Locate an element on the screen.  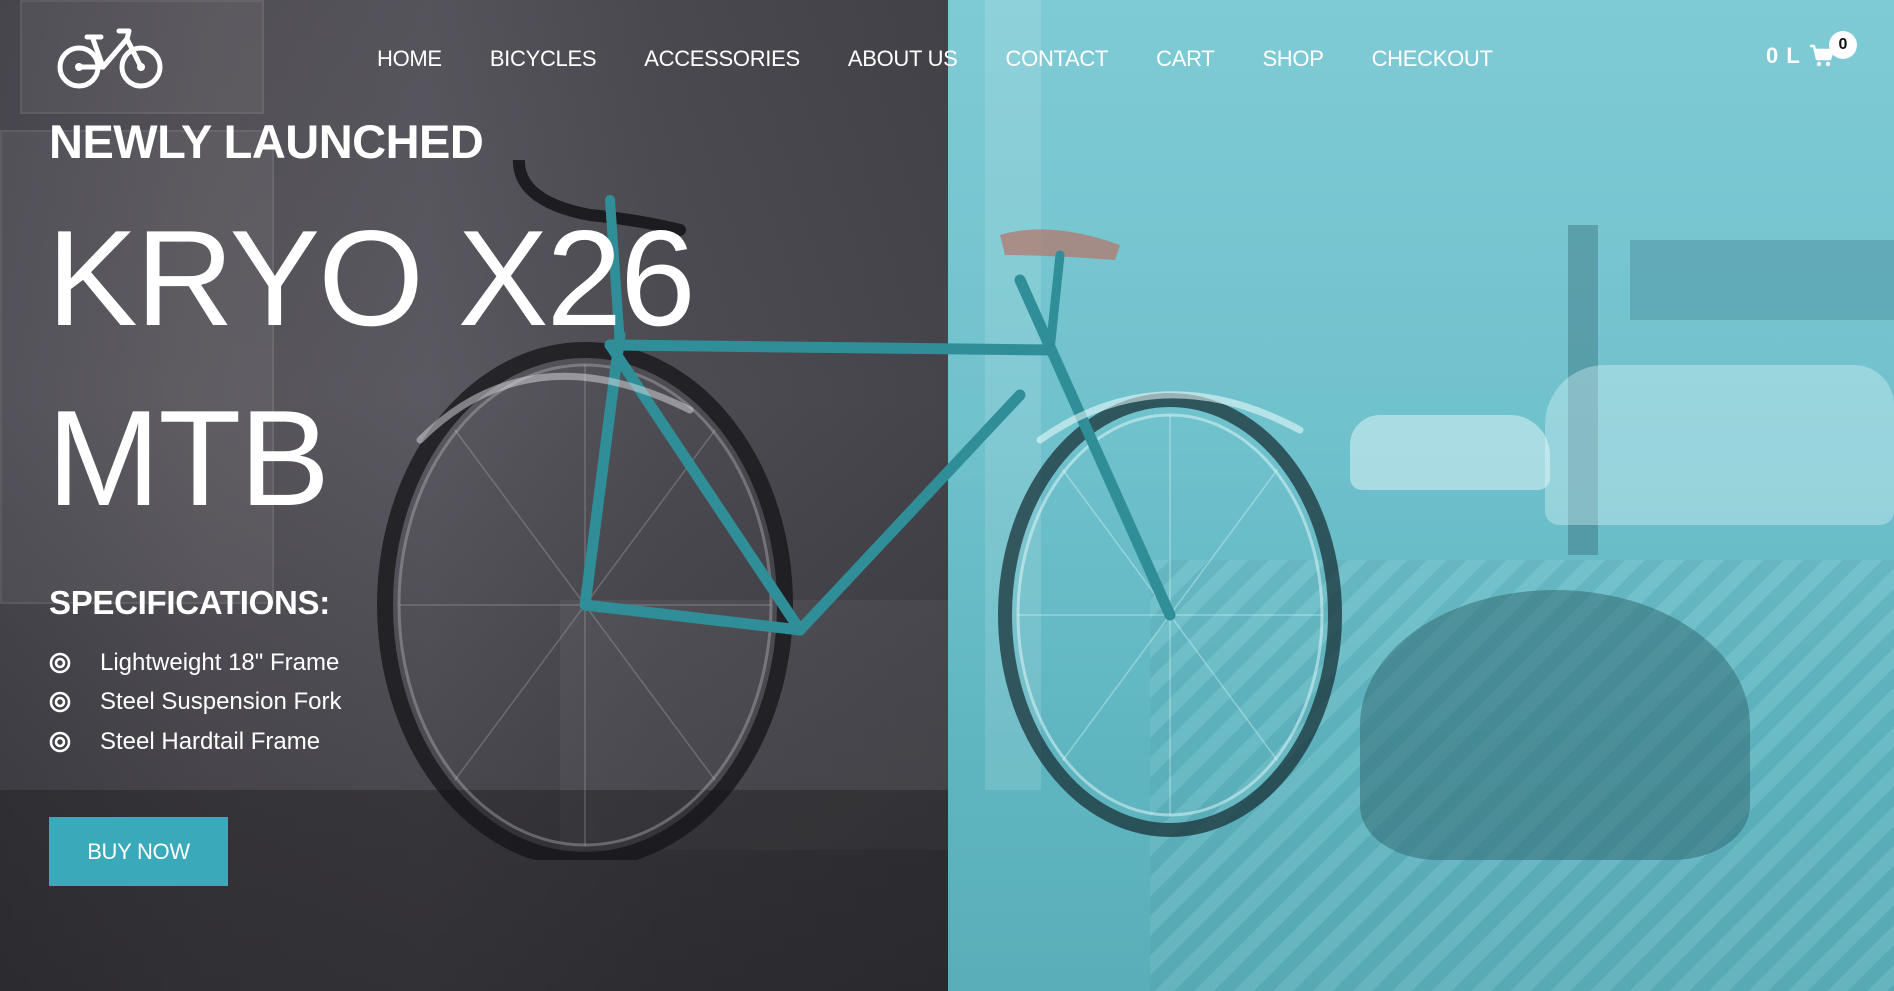
spec-item: Steel Hardtail Frame is located at coordinates (195, 742).